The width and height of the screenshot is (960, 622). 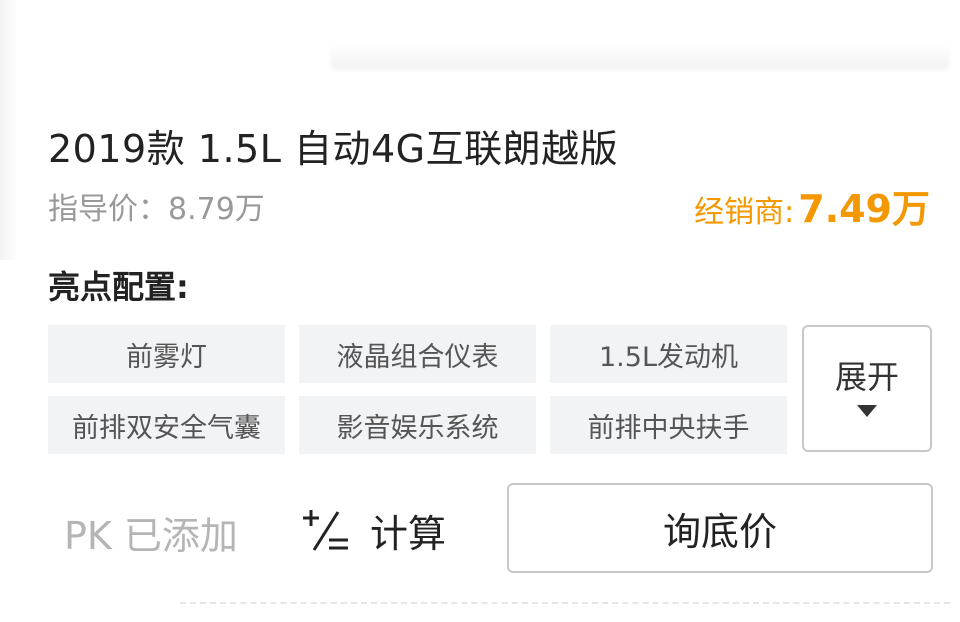 What do you see at coordinates (325, 530) in the screenshot?
I see `calculator-icon` at bounding box center [325, 530].